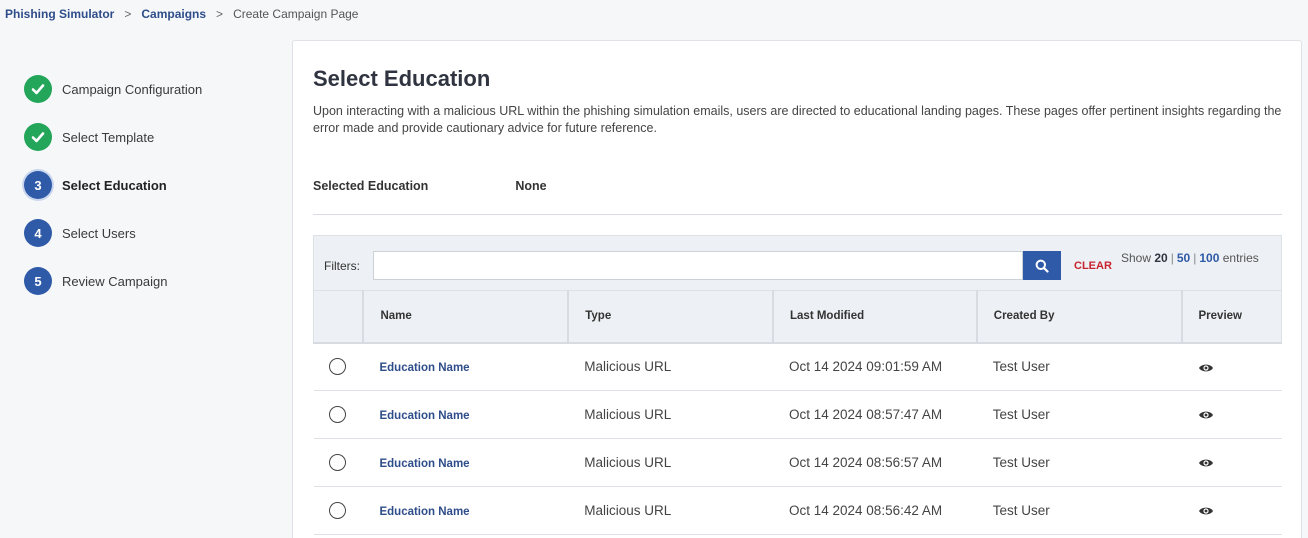  Describe the element at coordinates (1136, 258) in the screenshot. I see `show-prefix: Show` at that location.